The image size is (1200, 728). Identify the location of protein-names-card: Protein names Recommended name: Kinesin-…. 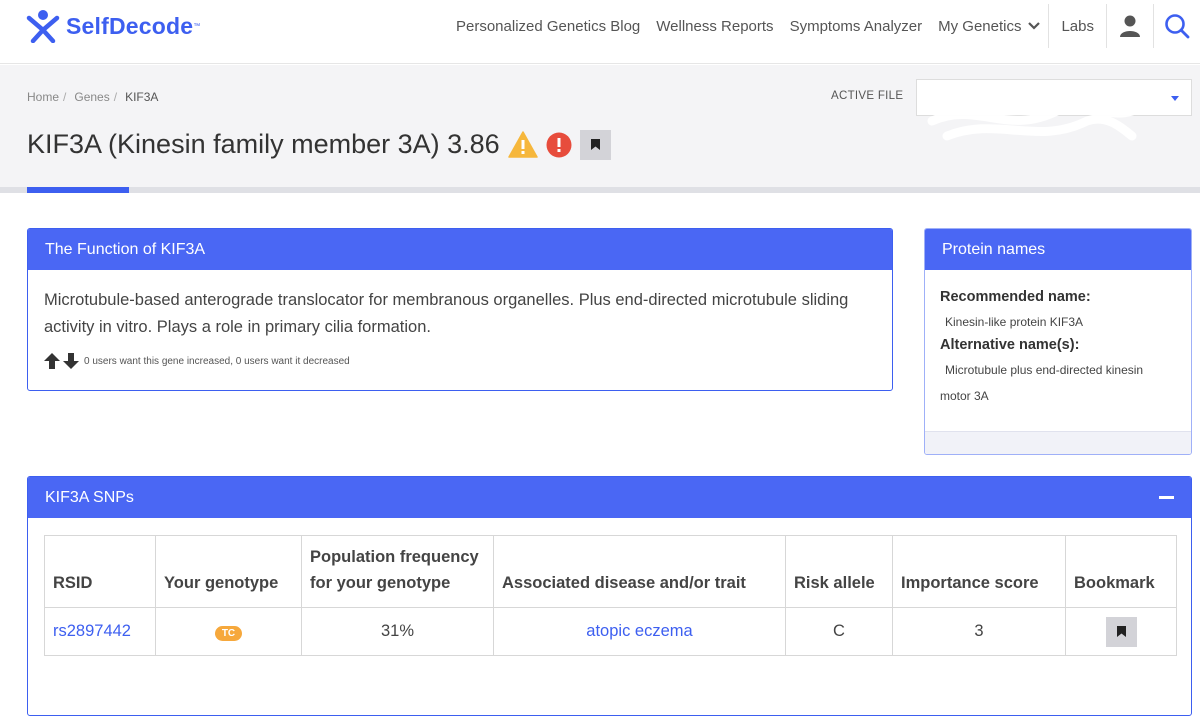
(1058, 341).